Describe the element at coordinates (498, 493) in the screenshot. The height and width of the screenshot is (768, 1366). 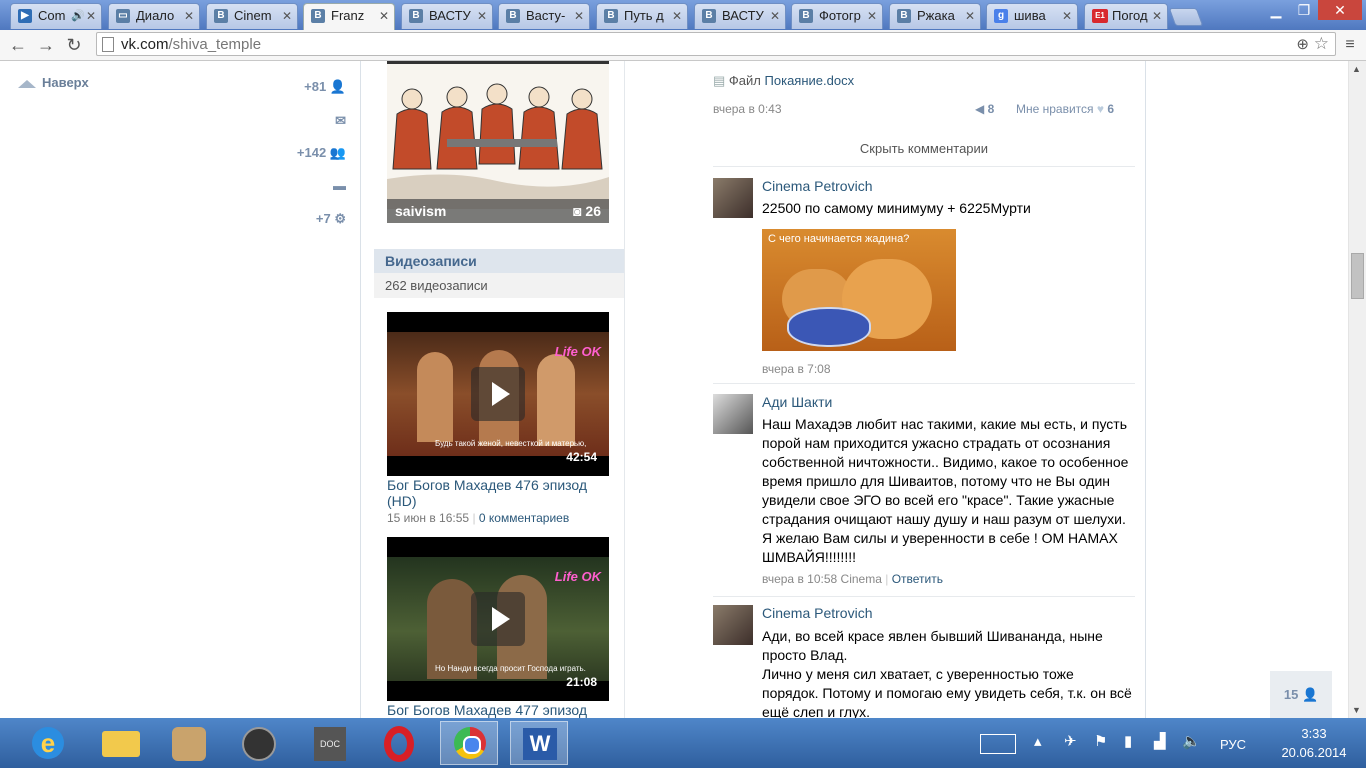
I see `video-title-link: Бог Богов Махадев 476 эпизод (HD)` at that location.